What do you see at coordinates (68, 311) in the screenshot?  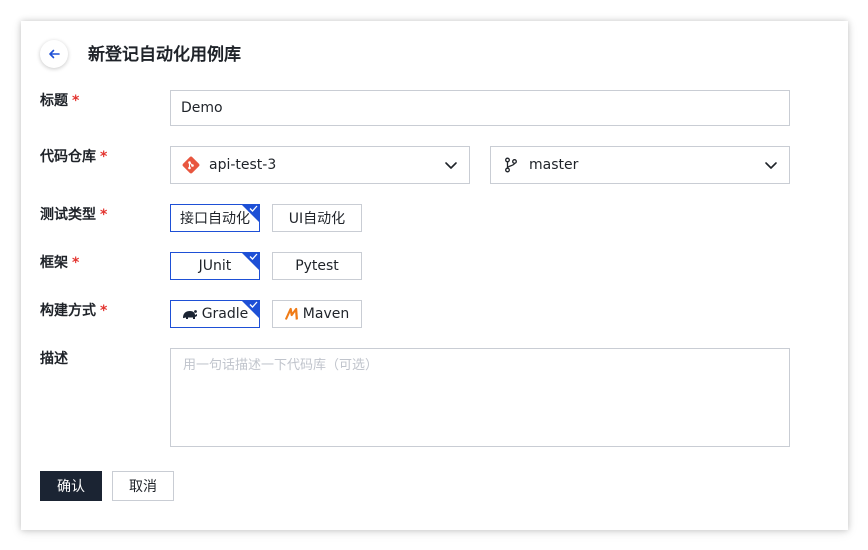 I see `build-label-text: 构建方式` at bounding box center [68, 311].